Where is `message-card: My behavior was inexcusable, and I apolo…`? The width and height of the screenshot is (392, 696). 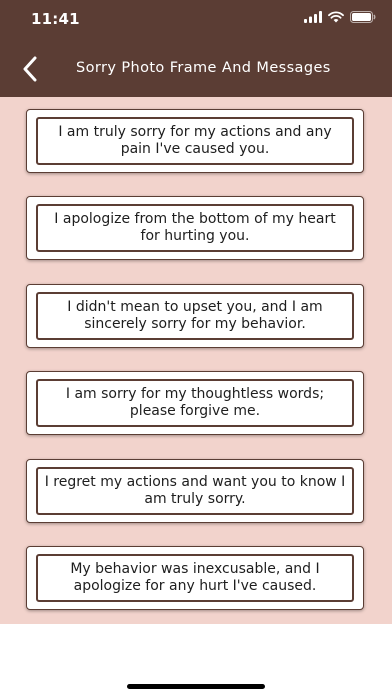 message-card: My behavior was inexcusable, and I apolo… is located at coordinates (195, 578).